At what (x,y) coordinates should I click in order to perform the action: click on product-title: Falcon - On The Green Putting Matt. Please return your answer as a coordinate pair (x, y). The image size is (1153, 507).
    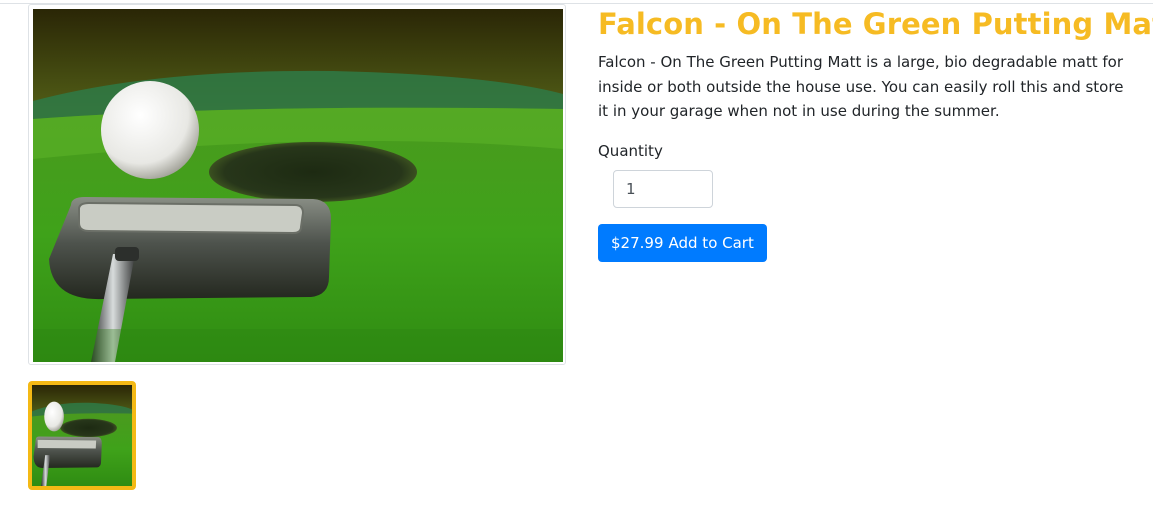
    Looking at the image, I should click on (875, 24).